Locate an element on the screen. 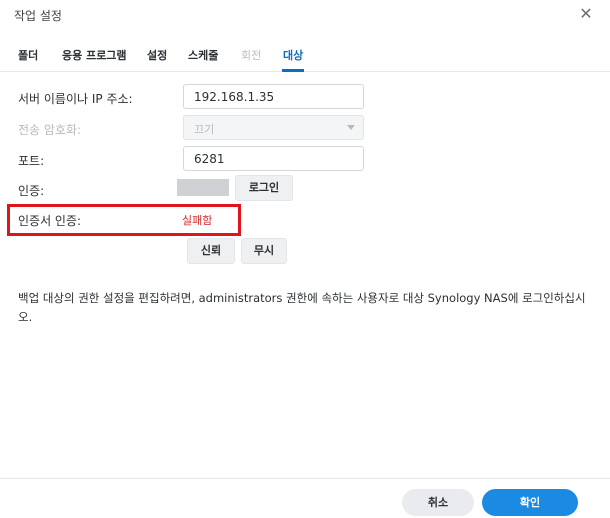  cert-status-failed: 실패함 is located at coordinates (197, 220).